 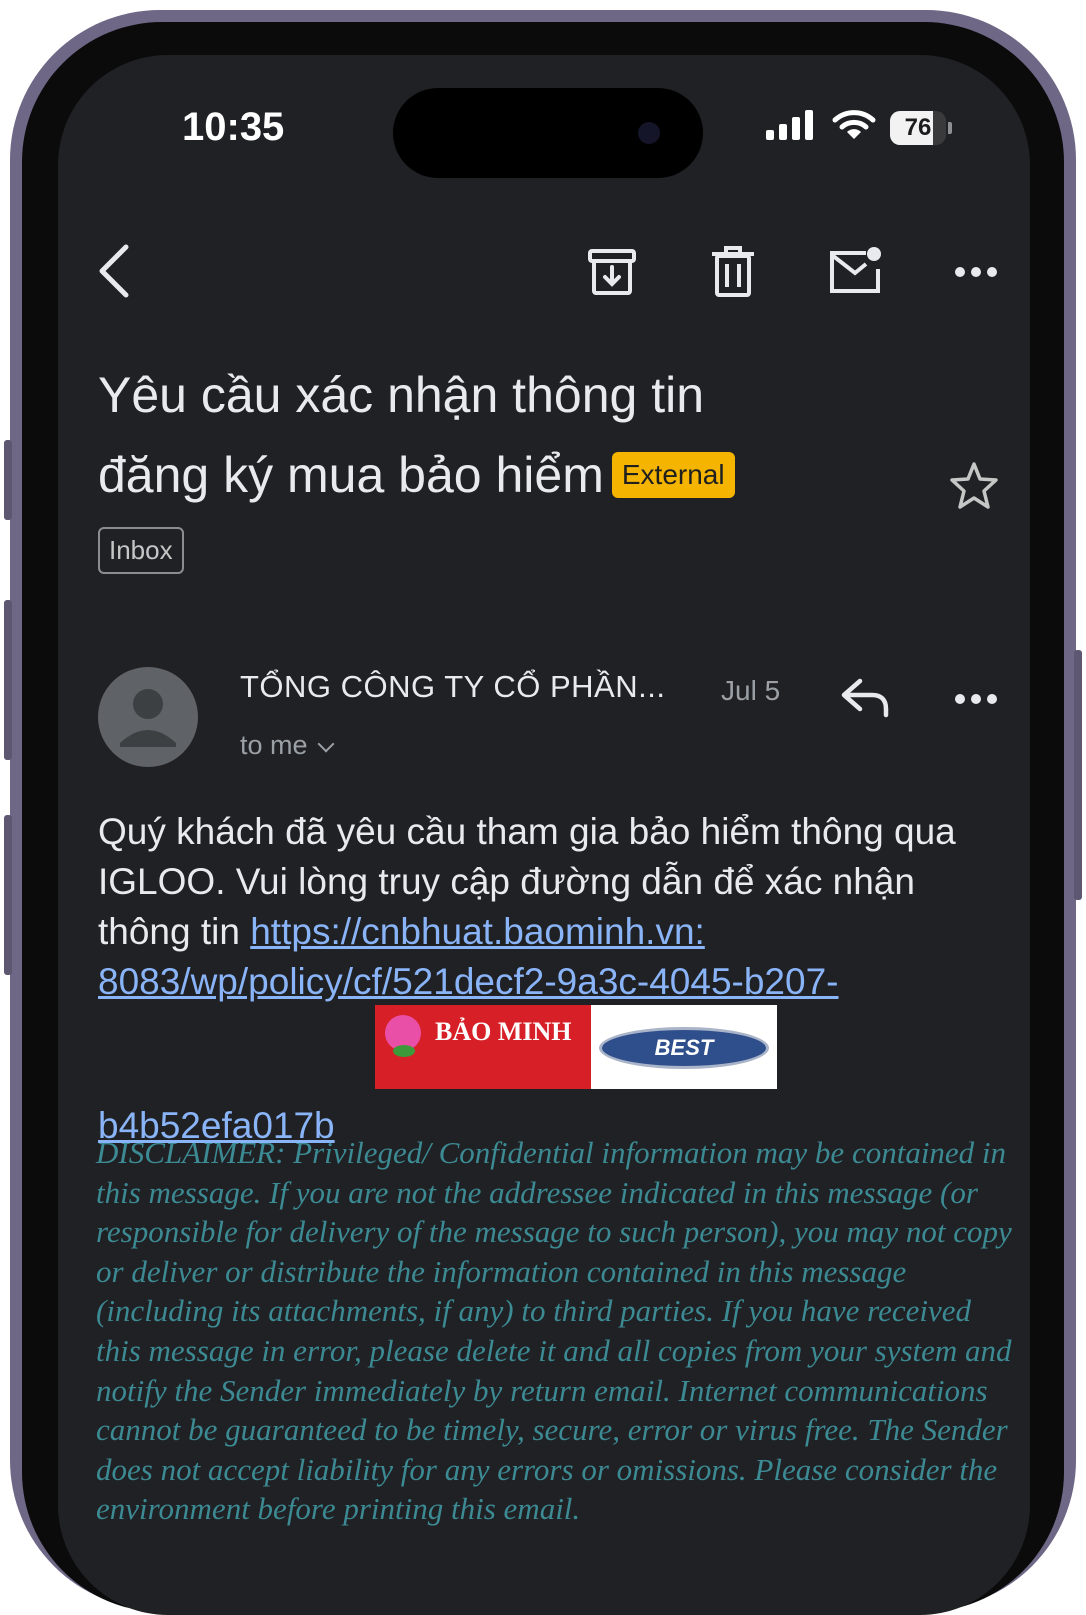 I want to click on status-icons: 76, so click(x=859, y=127).